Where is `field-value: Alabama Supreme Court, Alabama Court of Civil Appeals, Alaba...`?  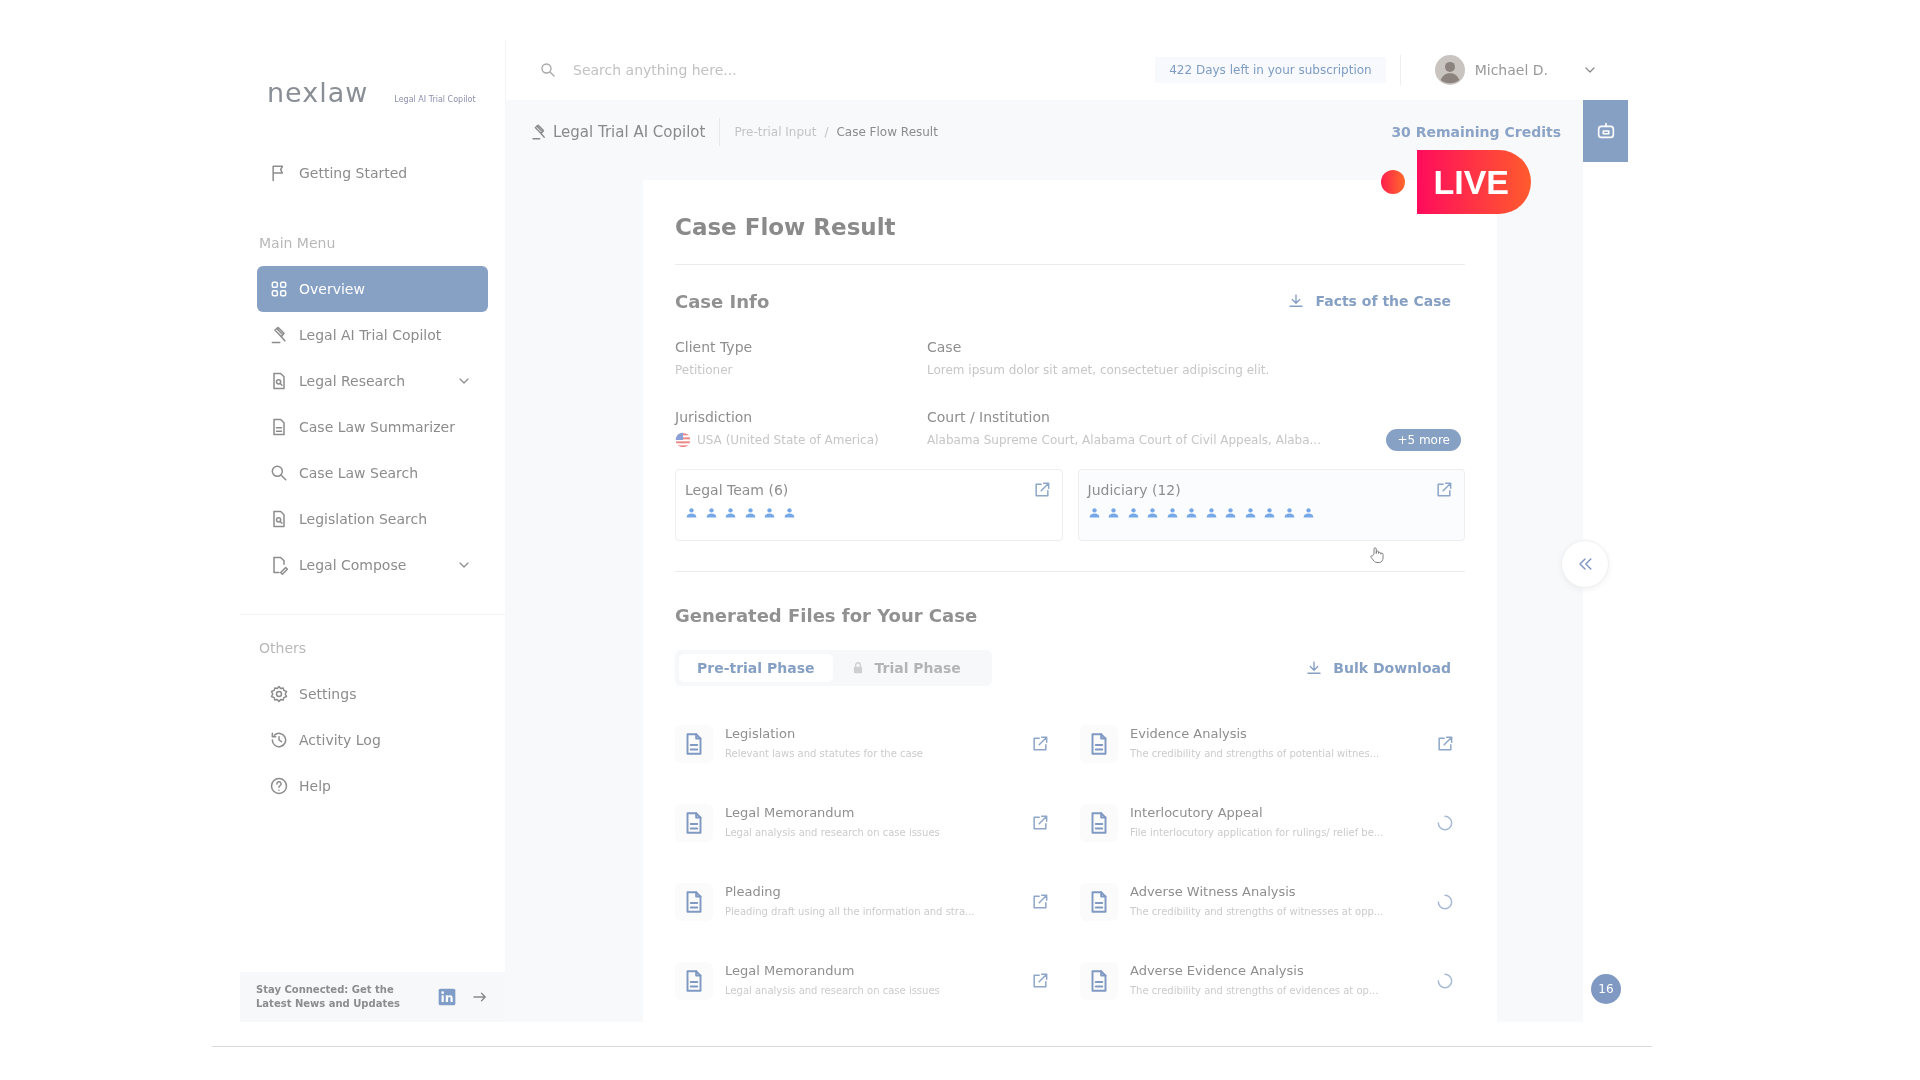 field-value: Alabama Supreme Court, Alabama Court of Civil Appeals, Alaba... is located at coordinates (1124, 440).